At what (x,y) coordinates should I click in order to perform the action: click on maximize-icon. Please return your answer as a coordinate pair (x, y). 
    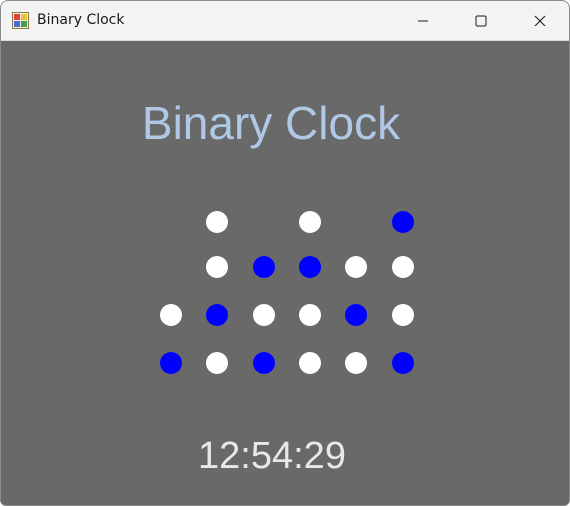
    Looking at the image, I should click on (481, 21).